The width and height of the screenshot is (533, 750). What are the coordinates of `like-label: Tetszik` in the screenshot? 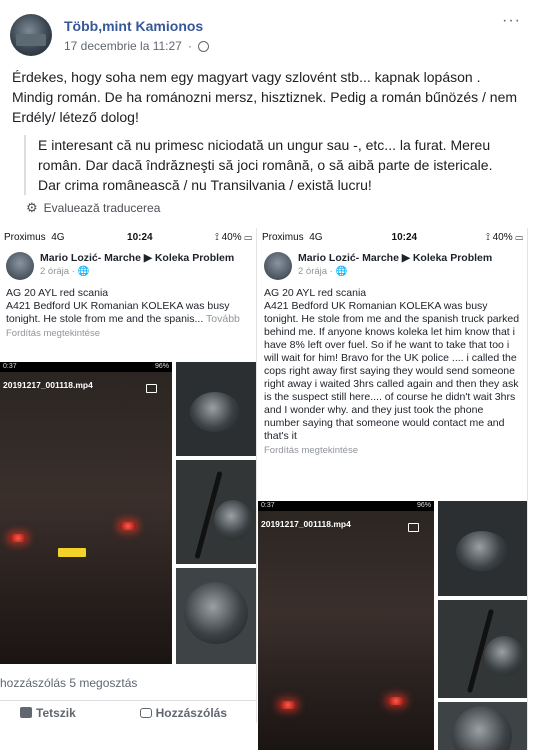 It's located at (56, 712).